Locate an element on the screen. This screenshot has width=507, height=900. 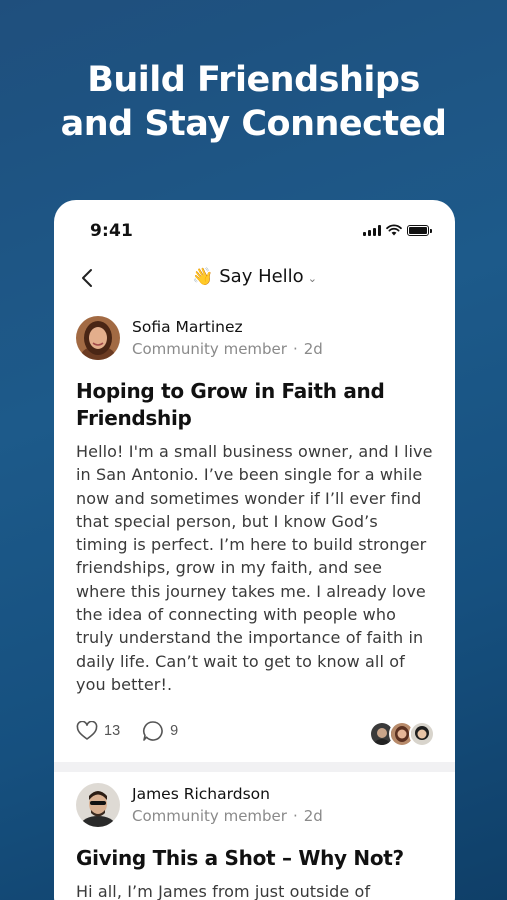
comment-count: 9 is located at coordinates (174, 731).